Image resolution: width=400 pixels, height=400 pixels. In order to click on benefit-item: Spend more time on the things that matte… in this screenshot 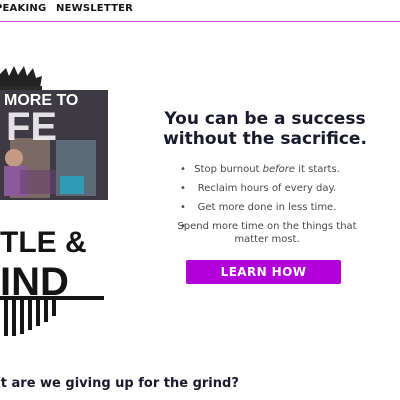, I will do `click(267, 233)`.